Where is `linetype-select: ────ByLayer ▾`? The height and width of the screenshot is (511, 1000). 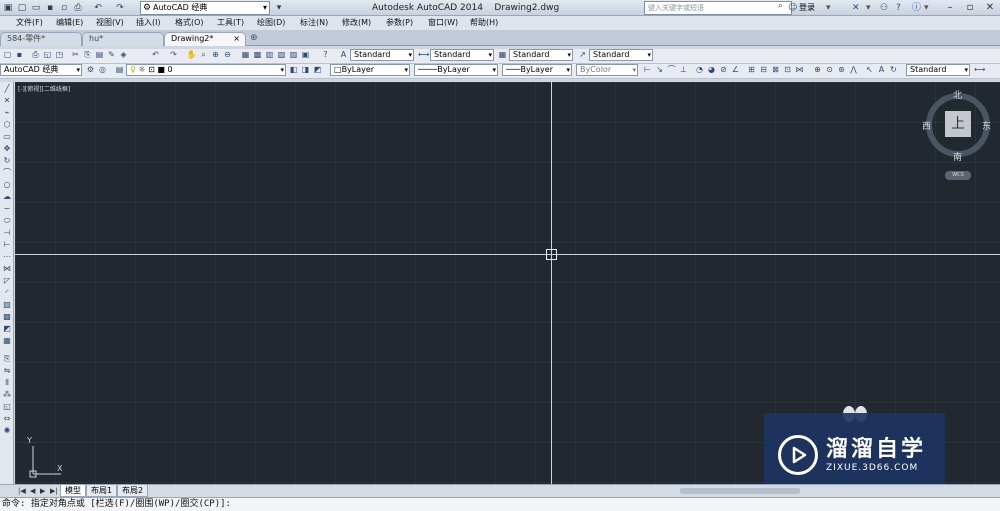 linetype-select: ────ByLayer ▾ is located at coordinates (456, 70).